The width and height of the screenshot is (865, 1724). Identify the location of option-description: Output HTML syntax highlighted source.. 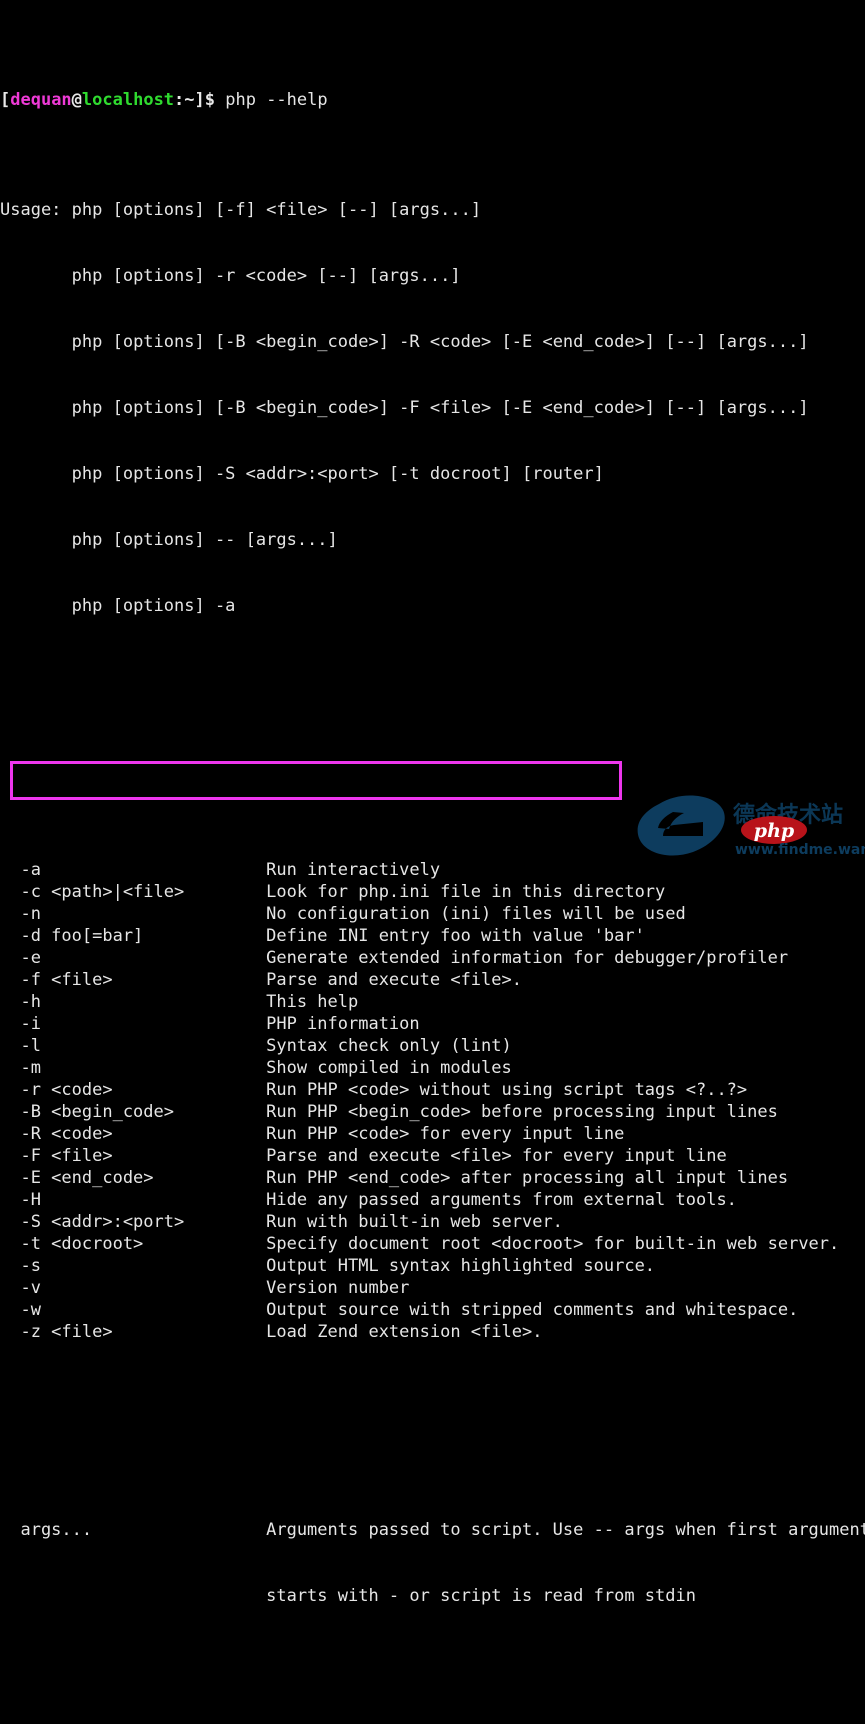
(461, 1266).